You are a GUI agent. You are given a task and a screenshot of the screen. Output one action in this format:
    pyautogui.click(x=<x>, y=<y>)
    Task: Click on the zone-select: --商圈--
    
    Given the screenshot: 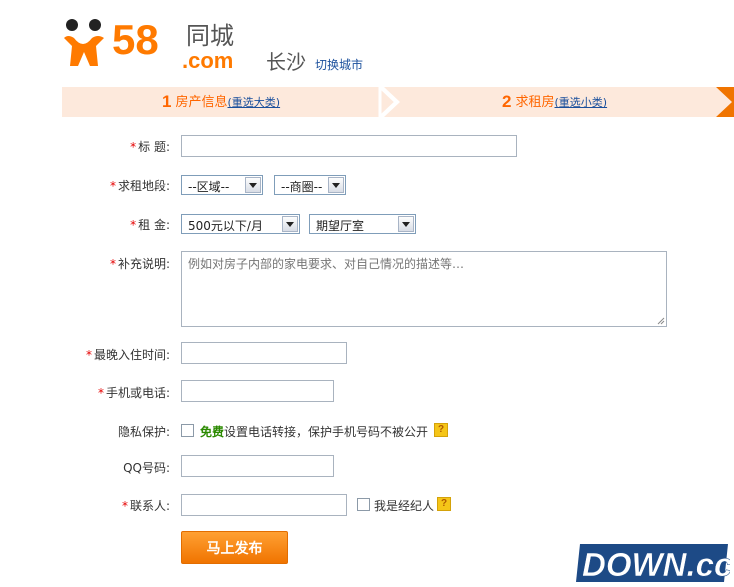 What is the action you would take?
    pyautogui.click(x=310, y=185)
    